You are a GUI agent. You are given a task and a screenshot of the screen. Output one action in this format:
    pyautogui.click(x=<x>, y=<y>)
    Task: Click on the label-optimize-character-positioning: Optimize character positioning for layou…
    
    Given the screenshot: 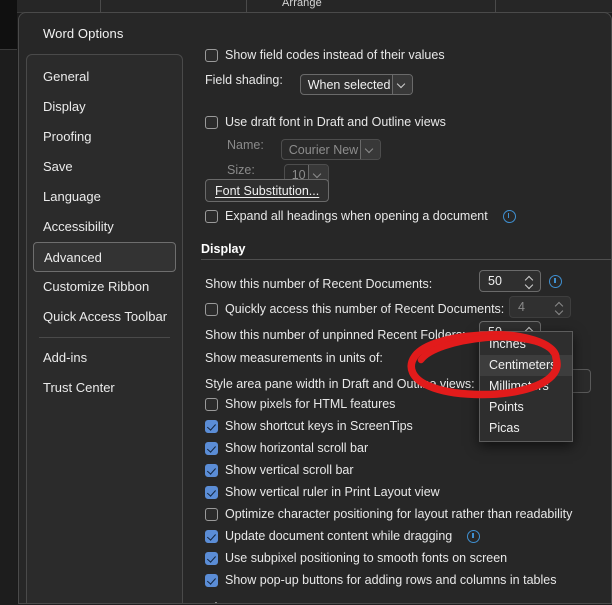 What is the action you would take?
    pyautogui.click(x=399, y=514)
    